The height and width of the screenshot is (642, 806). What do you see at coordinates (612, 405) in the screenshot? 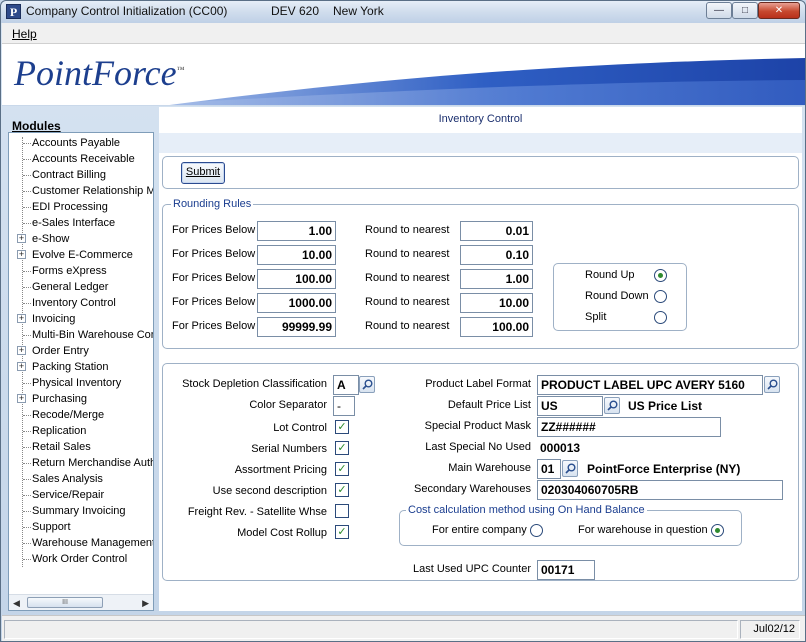
I see `default-price-list-lookup-button` at bounding box center [612, 405].